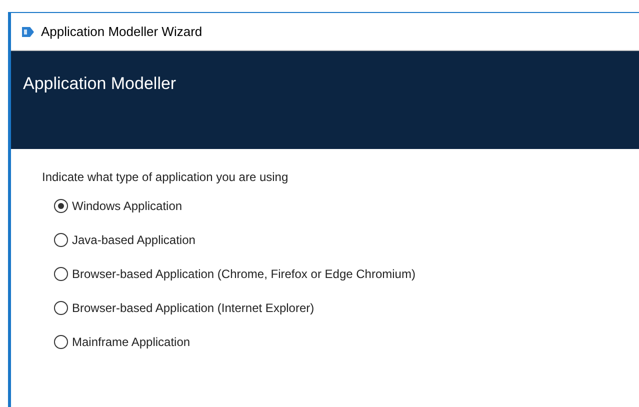  What do you see at coordinates (28, 32) in the screenshot?
I see `app-icon` at bounding box center [28, 32].